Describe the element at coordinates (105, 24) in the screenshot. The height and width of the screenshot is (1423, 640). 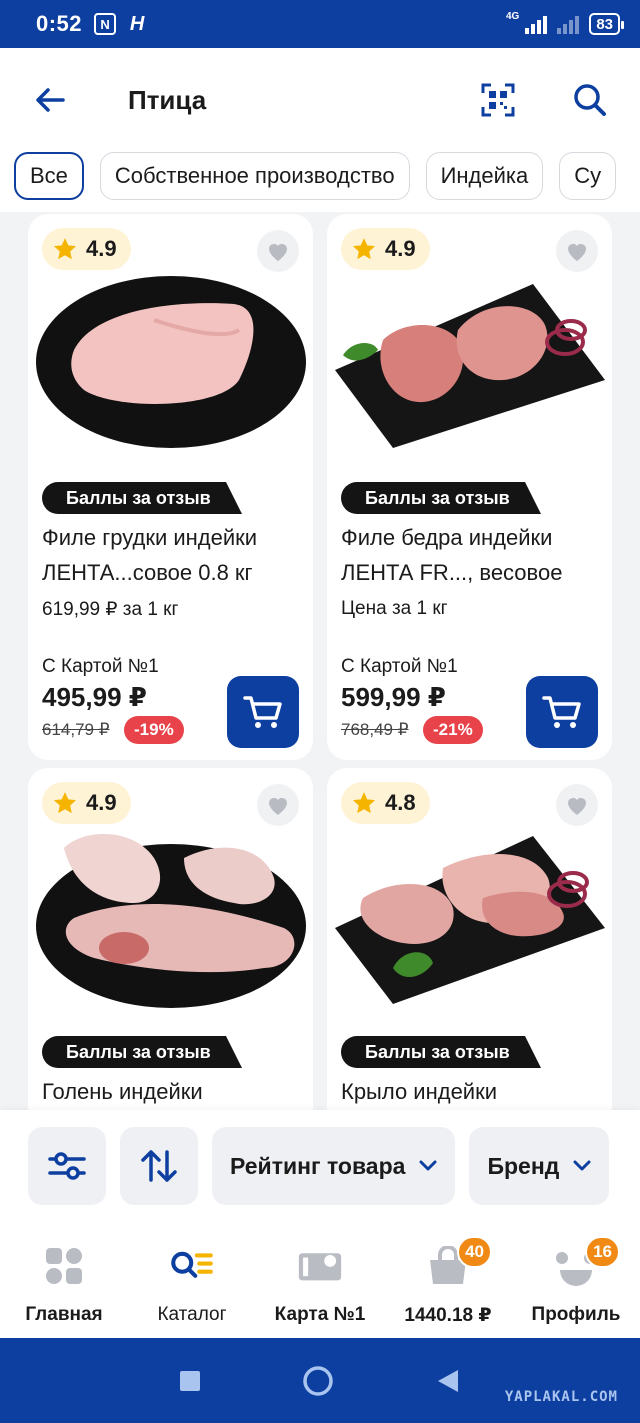
I see `nfc-icon: N` at that location.